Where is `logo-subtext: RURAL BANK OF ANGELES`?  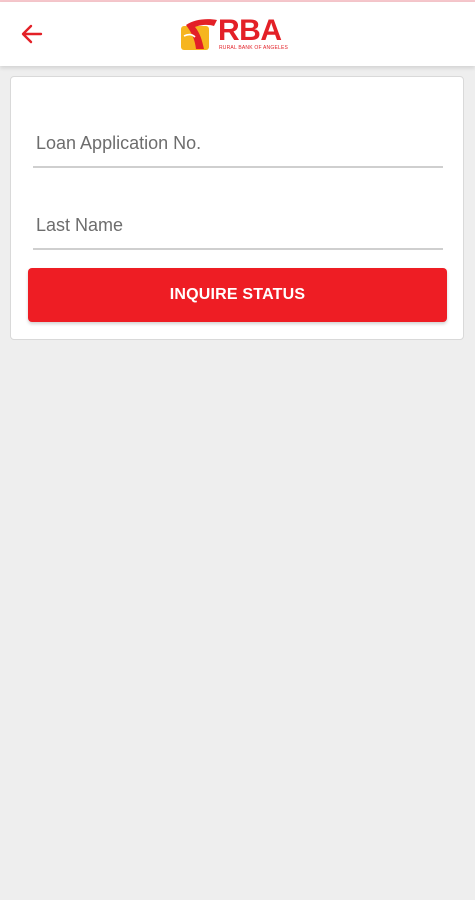 logo-subtext: RURAL BANK OF ANGELES is located at coordinates (254, 48).